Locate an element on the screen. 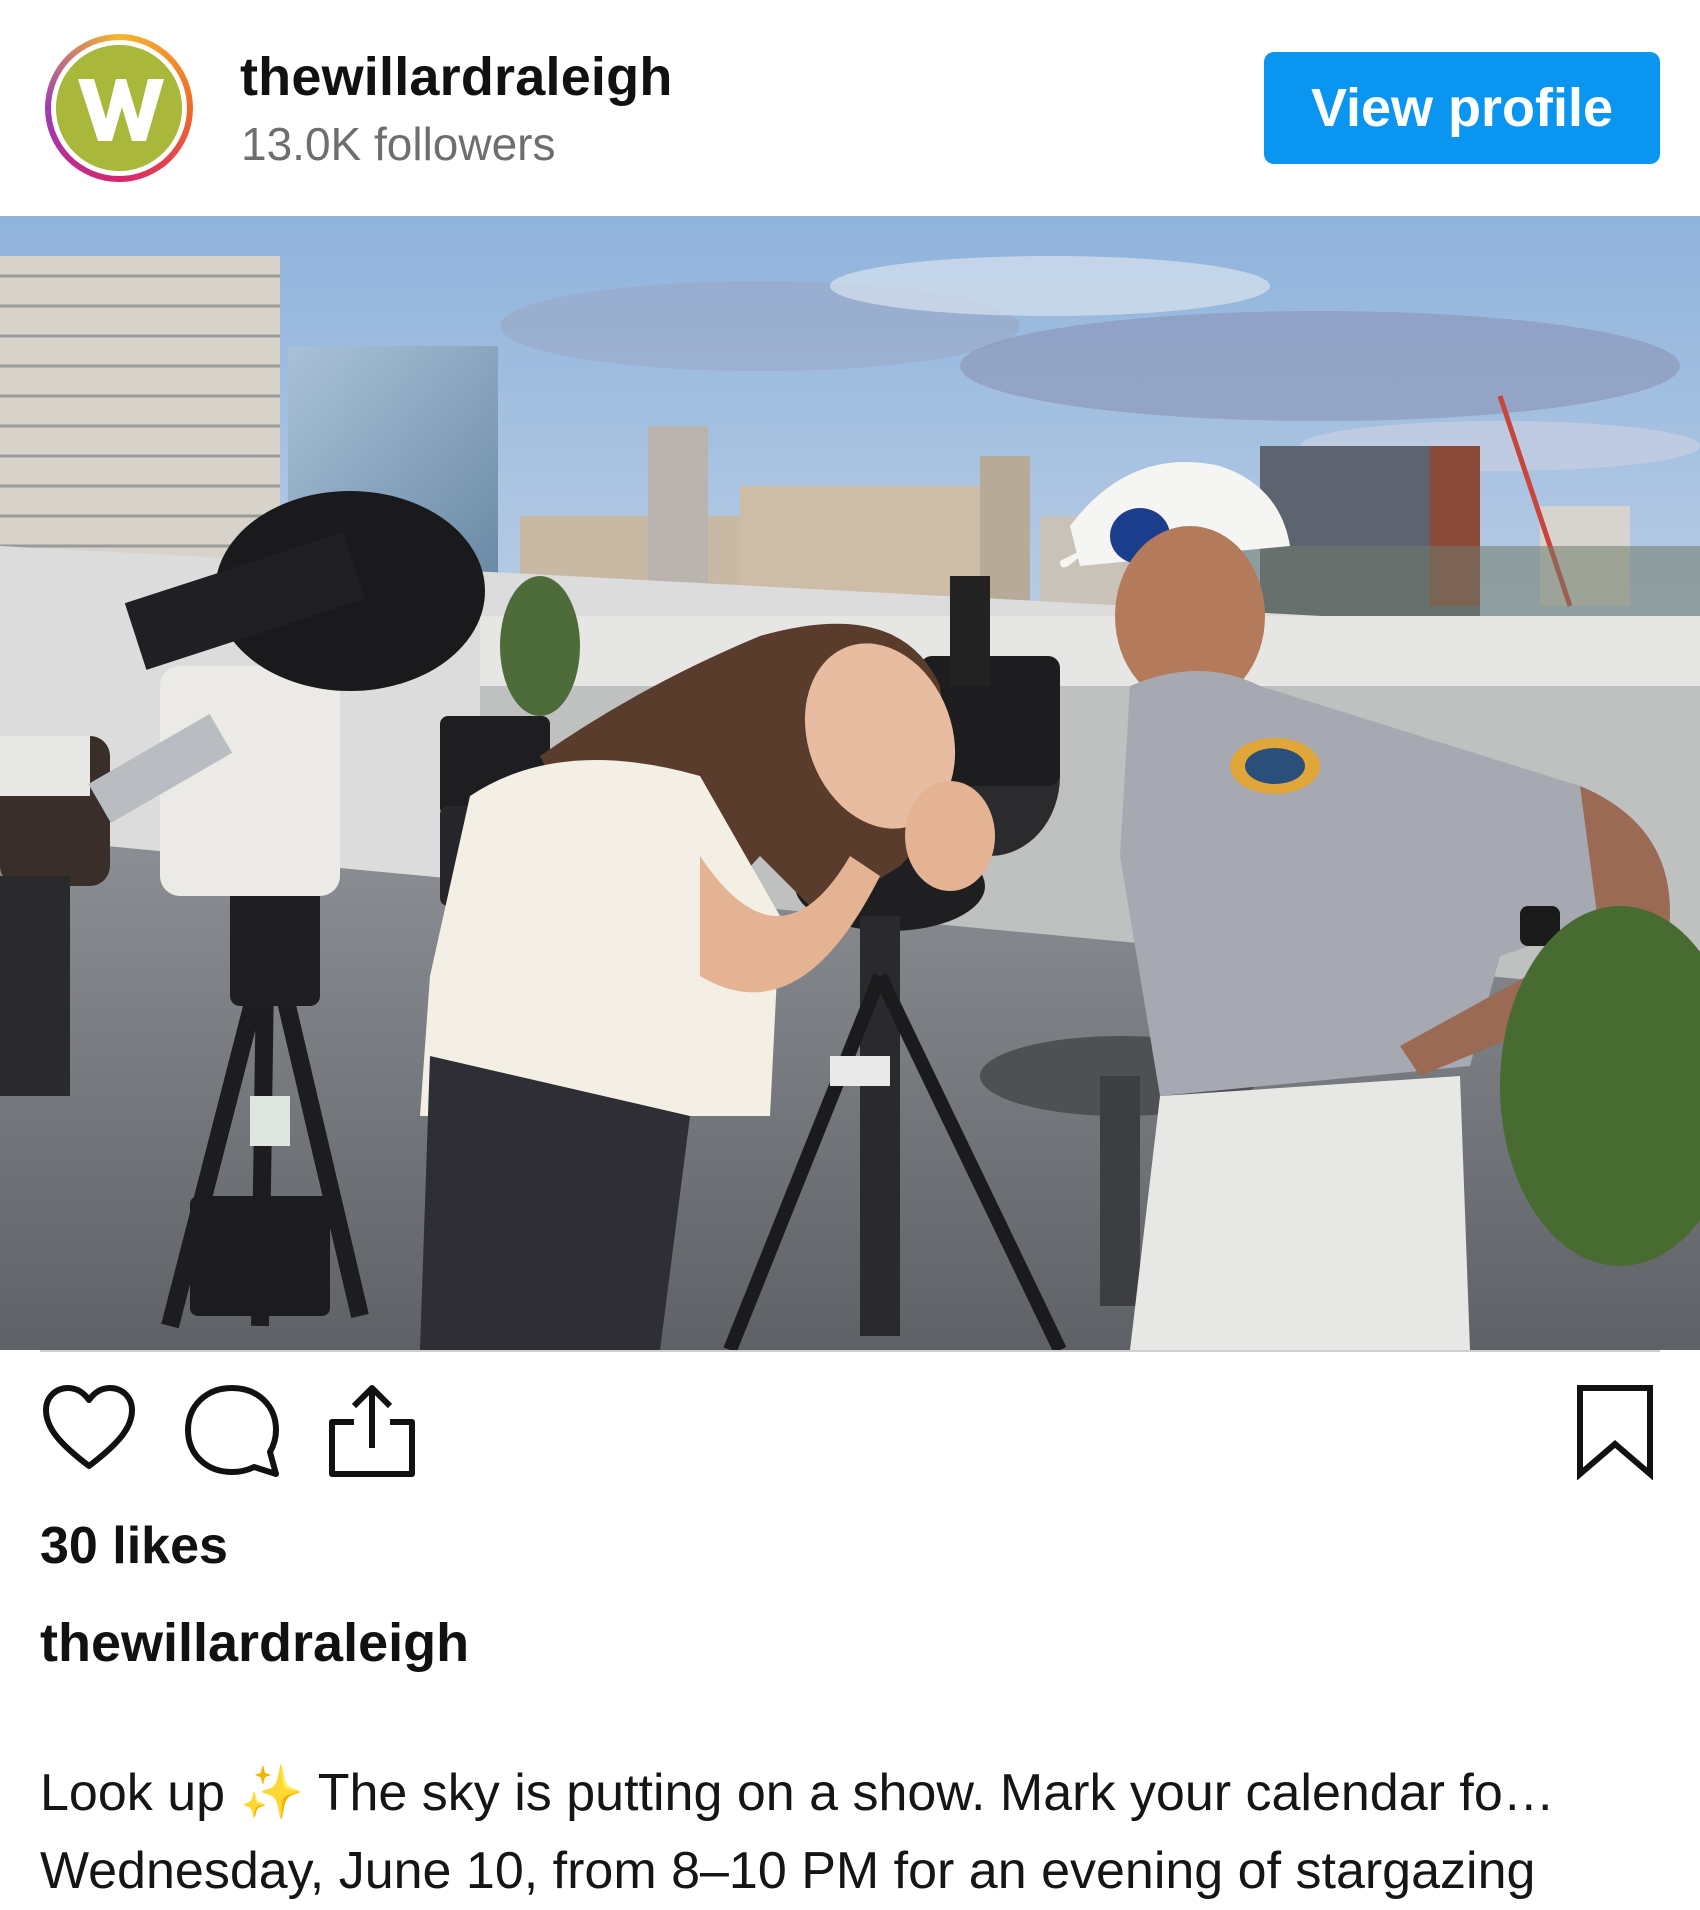  bookmark-icon is located at coordinates (1615, 1433).